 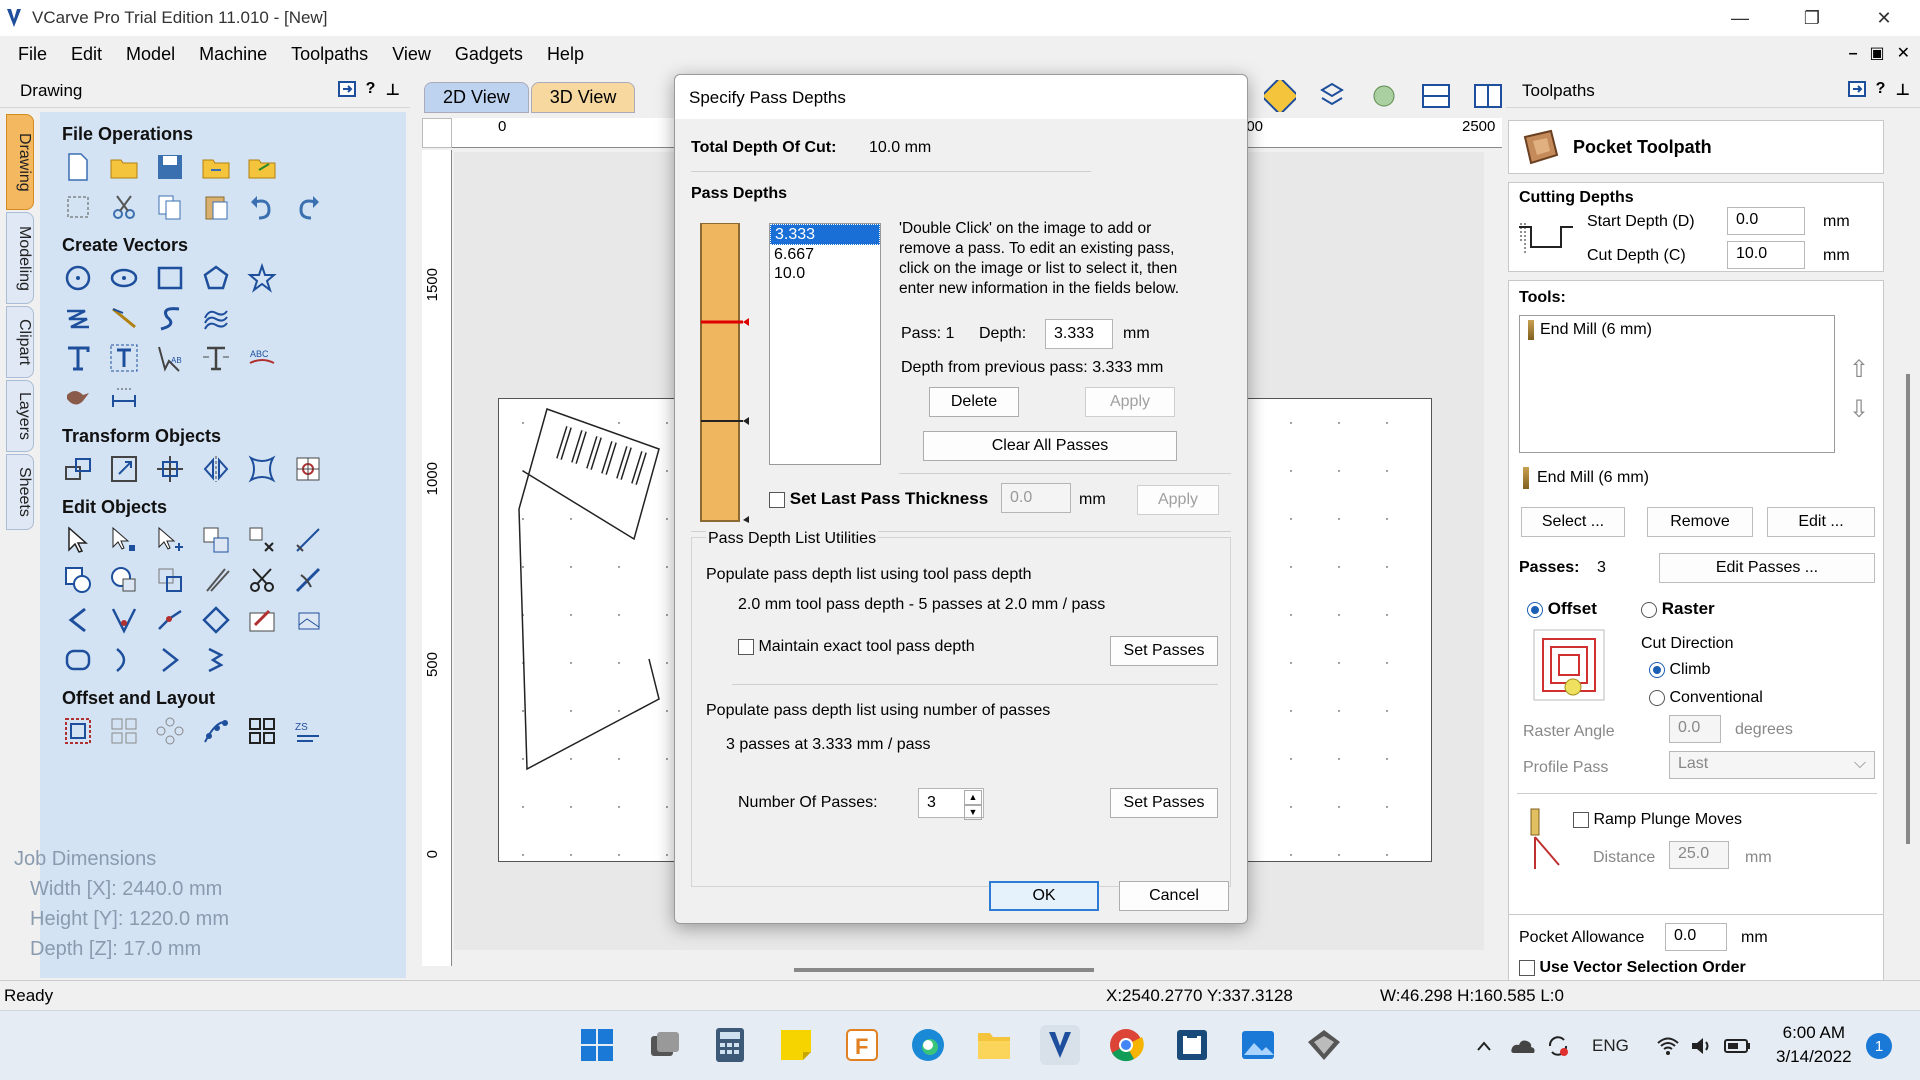 I want to click on vpn-shield-icon, so click(x=1324, y=1045).